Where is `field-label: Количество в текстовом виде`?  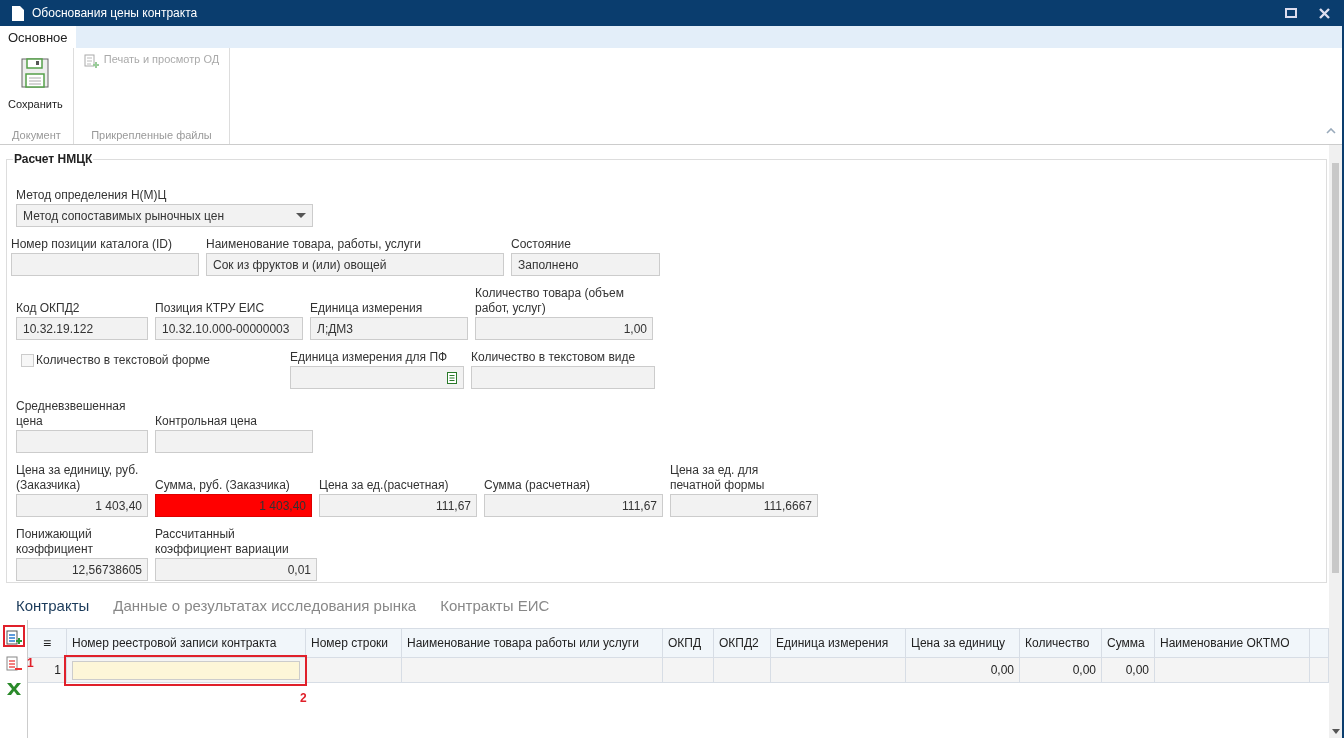 field-label: Количество в текстовом виде is located at coordinates (554, 357).